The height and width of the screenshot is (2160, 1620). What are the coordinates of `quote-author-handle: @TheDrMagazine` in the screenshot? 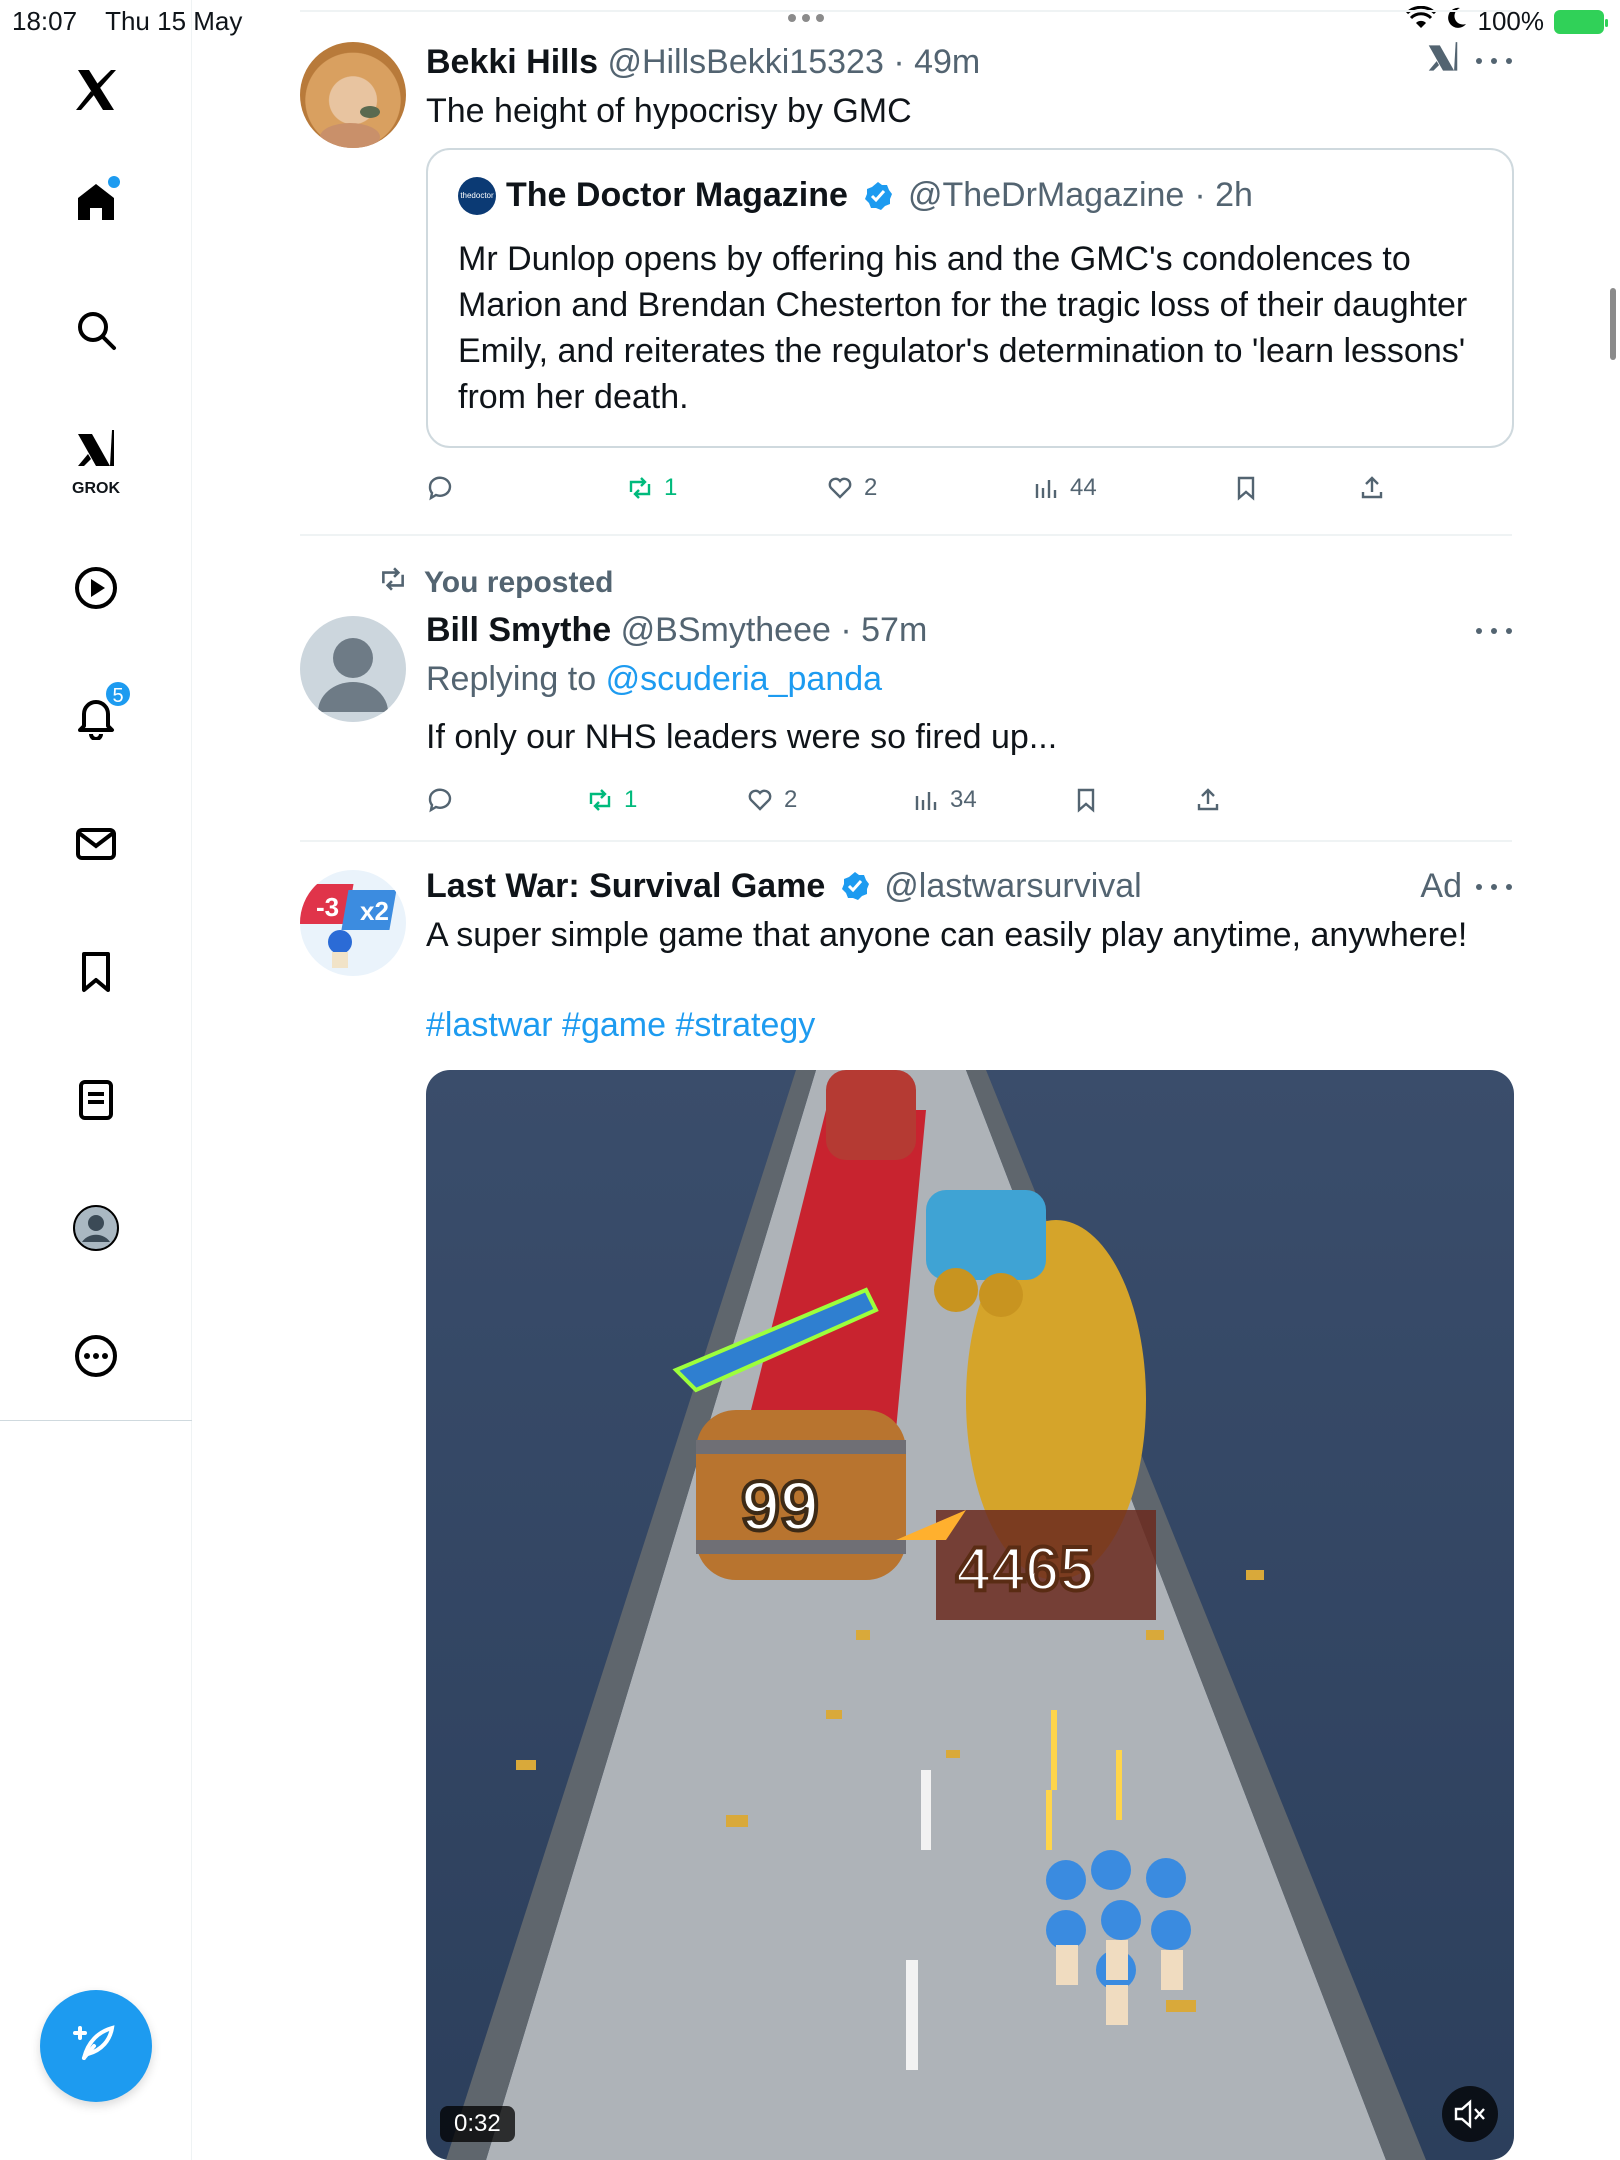 It's located at (1046, 195).